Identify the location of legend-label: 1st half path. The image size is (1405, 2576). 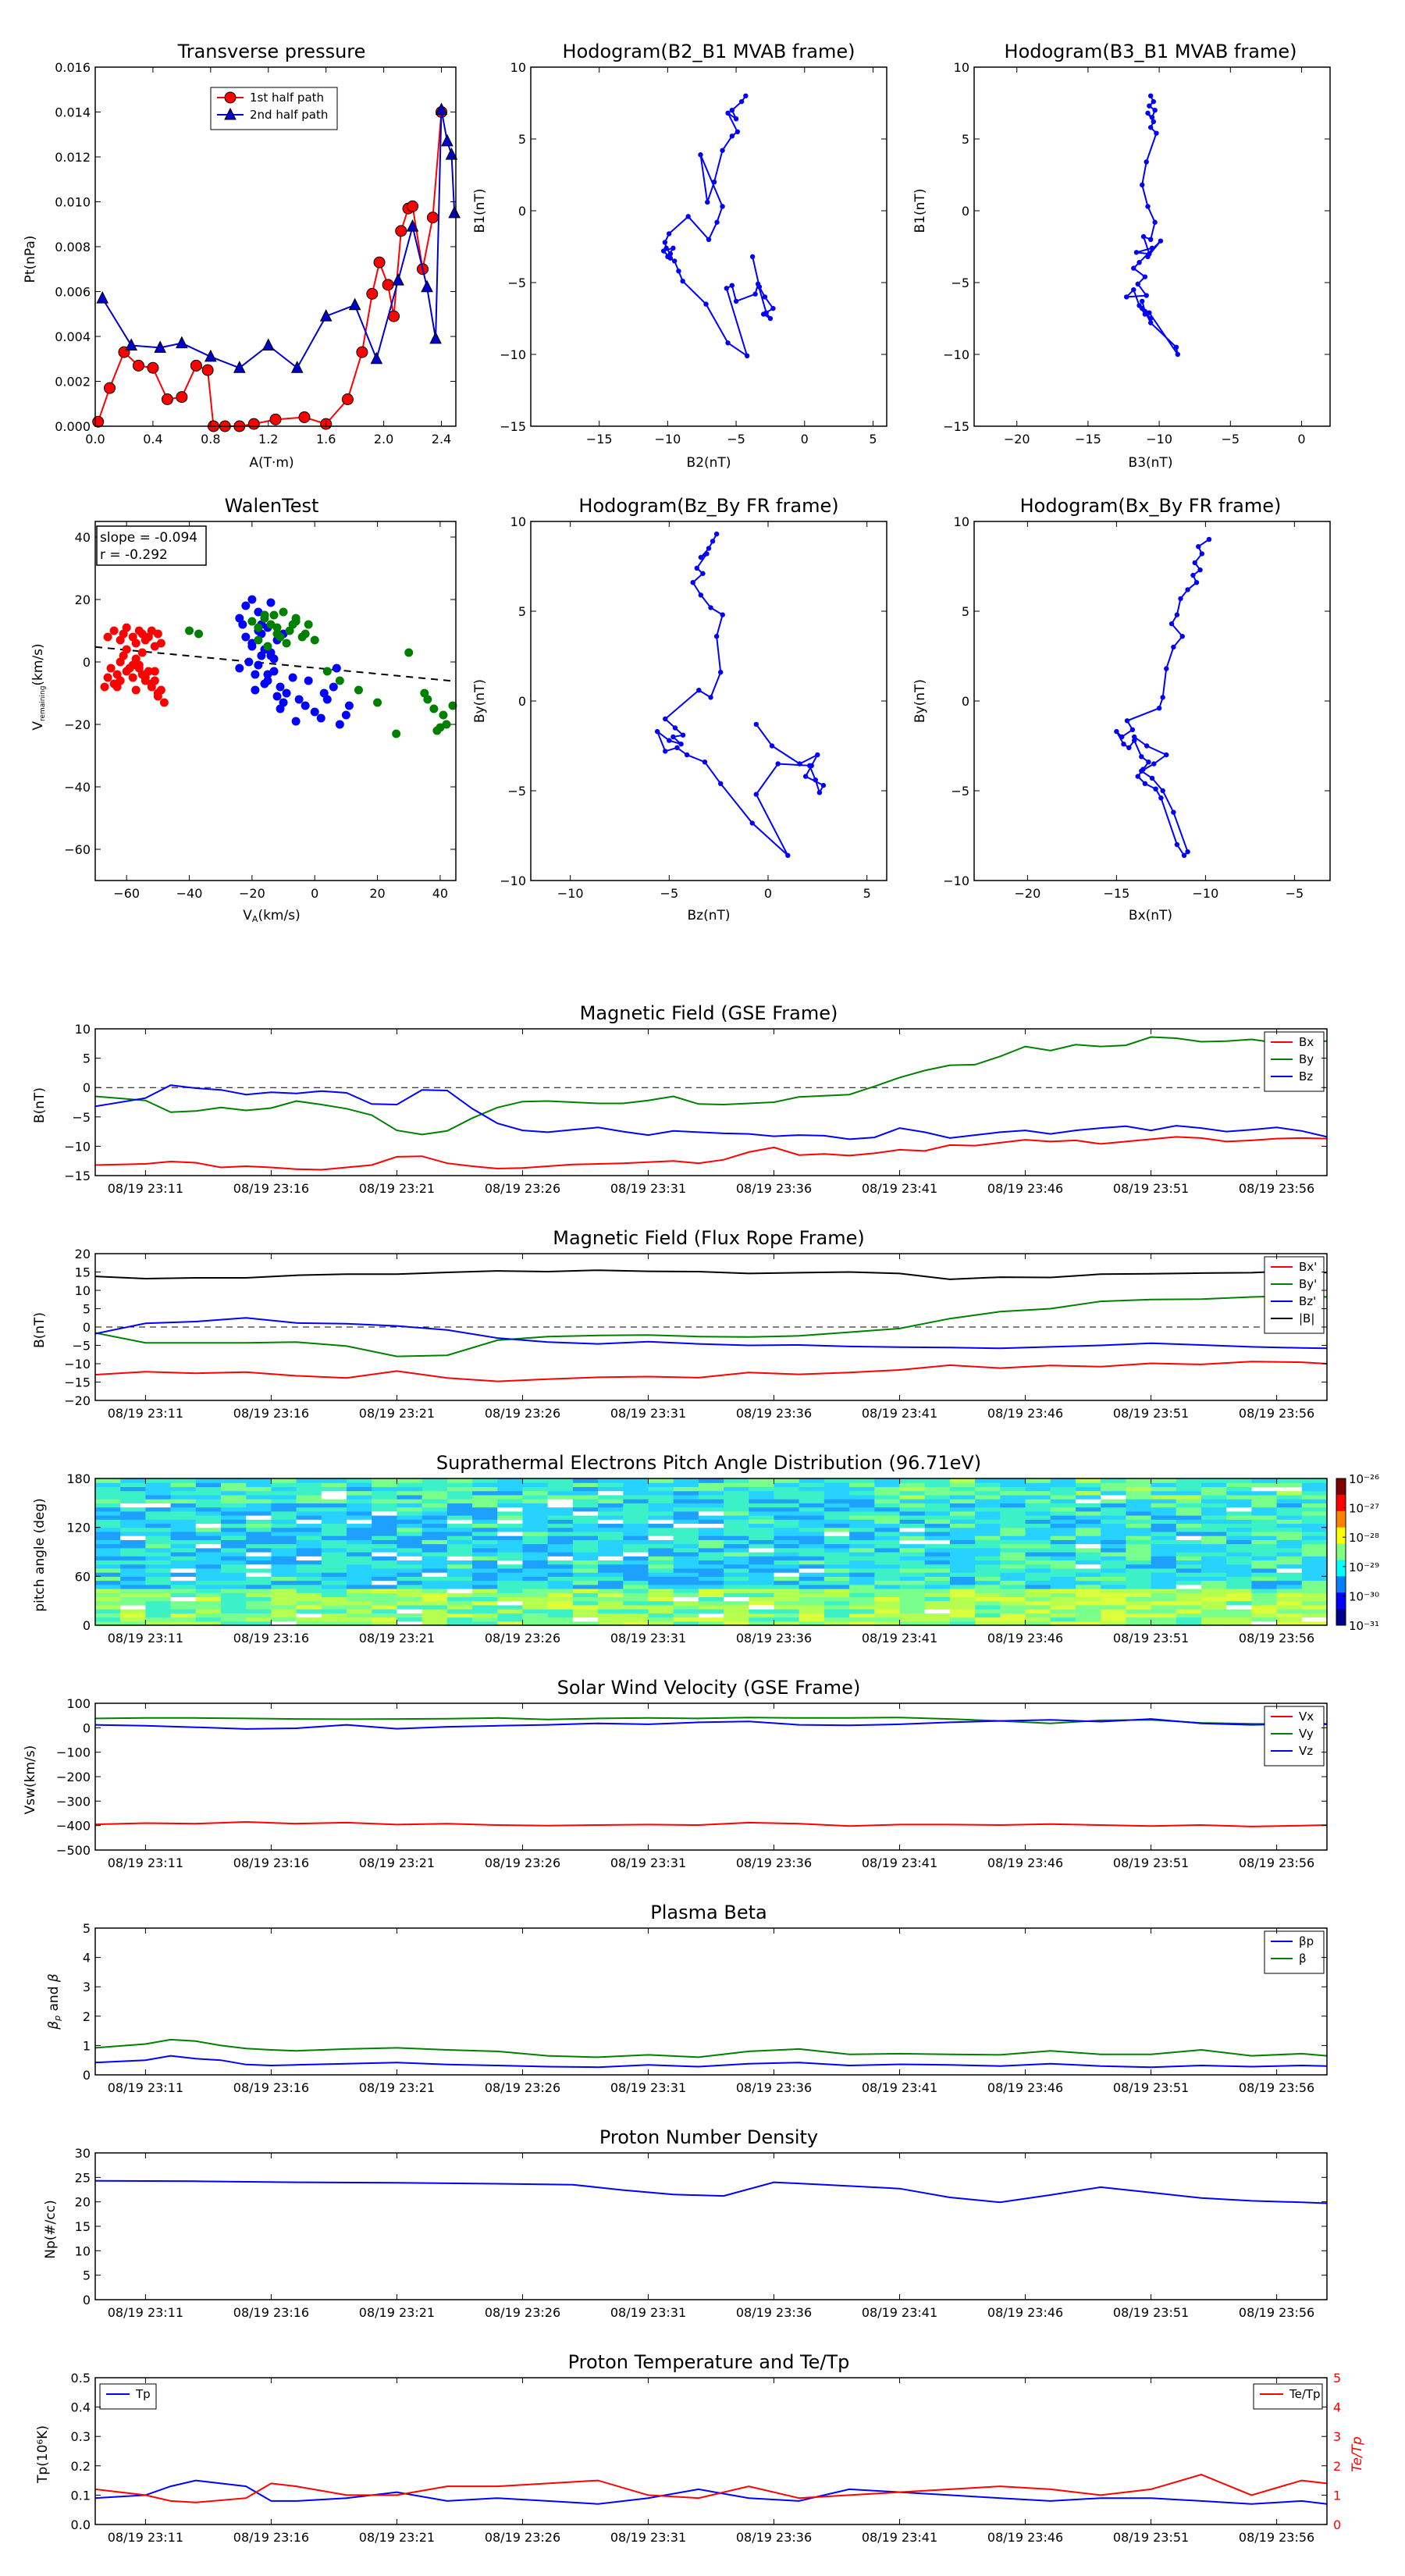
(287, 98).